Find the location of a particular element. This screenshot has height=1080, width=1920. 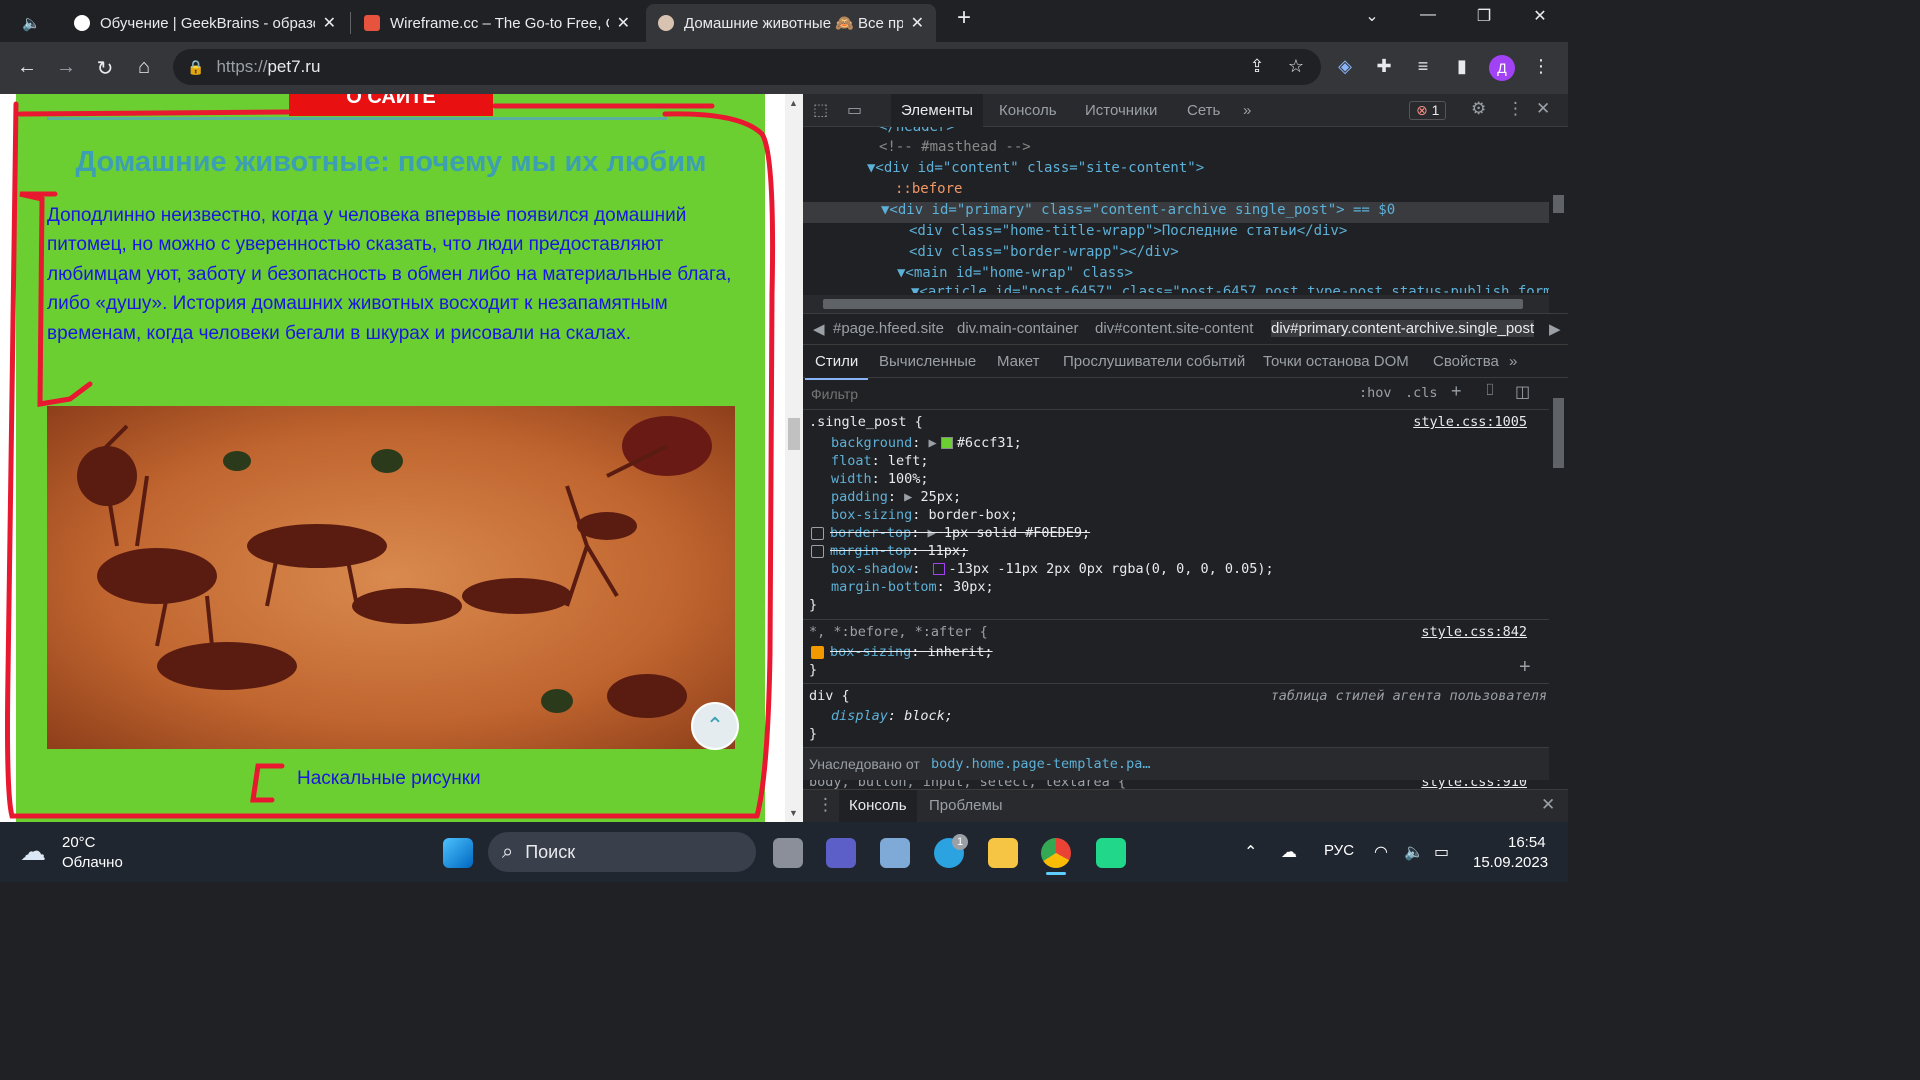

more-style-tabs-icon: » is located at coordinates (1513, 361).